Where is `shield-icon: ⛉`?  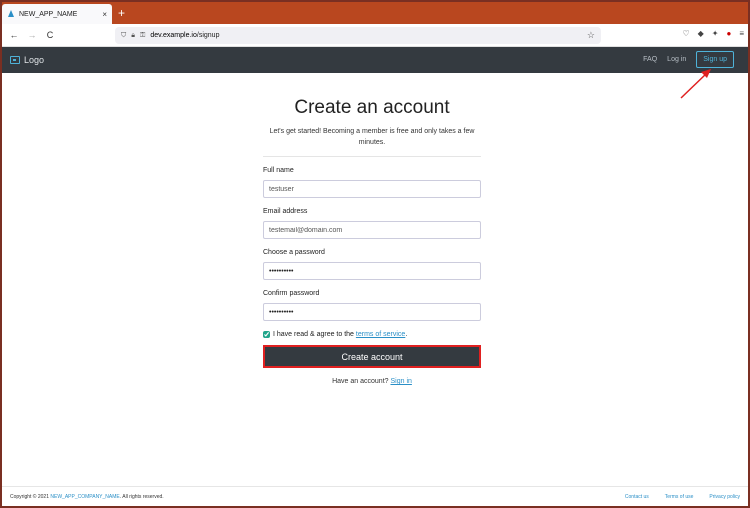 shield-icon: ⛉ is located at coordinates (123, 36).